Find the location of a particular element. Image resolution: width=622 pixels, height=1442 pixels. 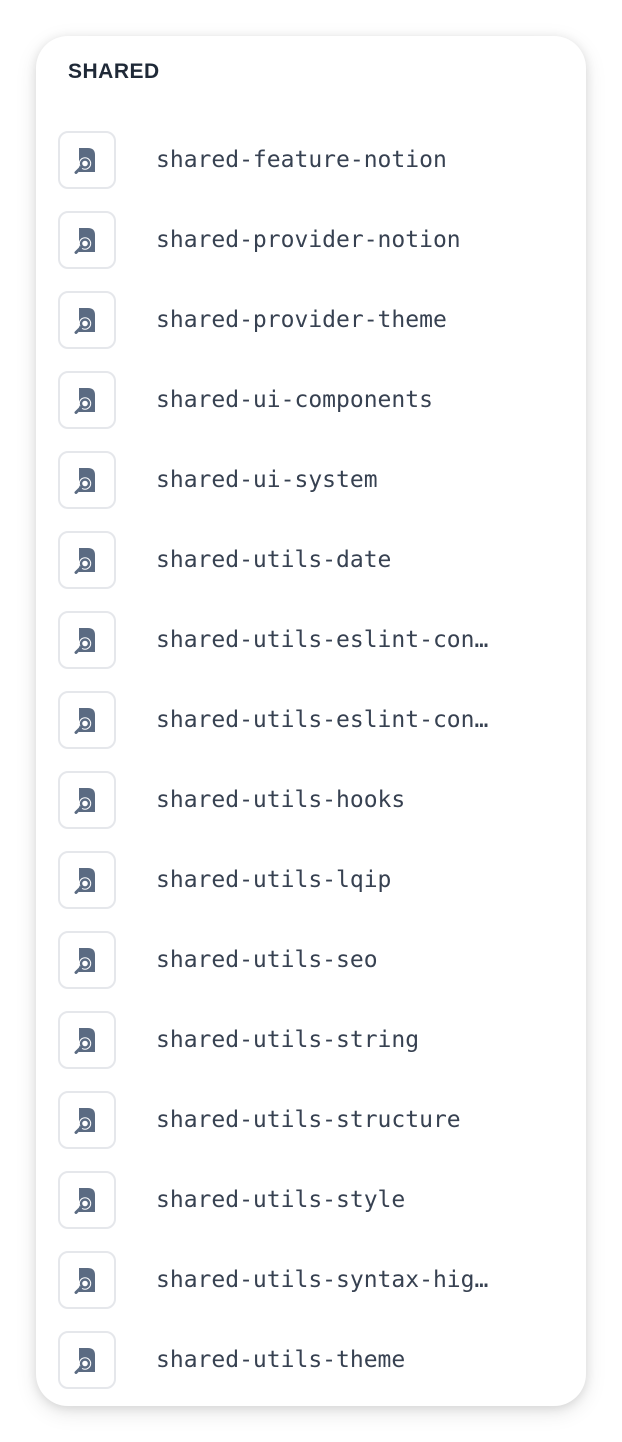

list-item: shared-feature-notion is located at coordinates (280, 160).